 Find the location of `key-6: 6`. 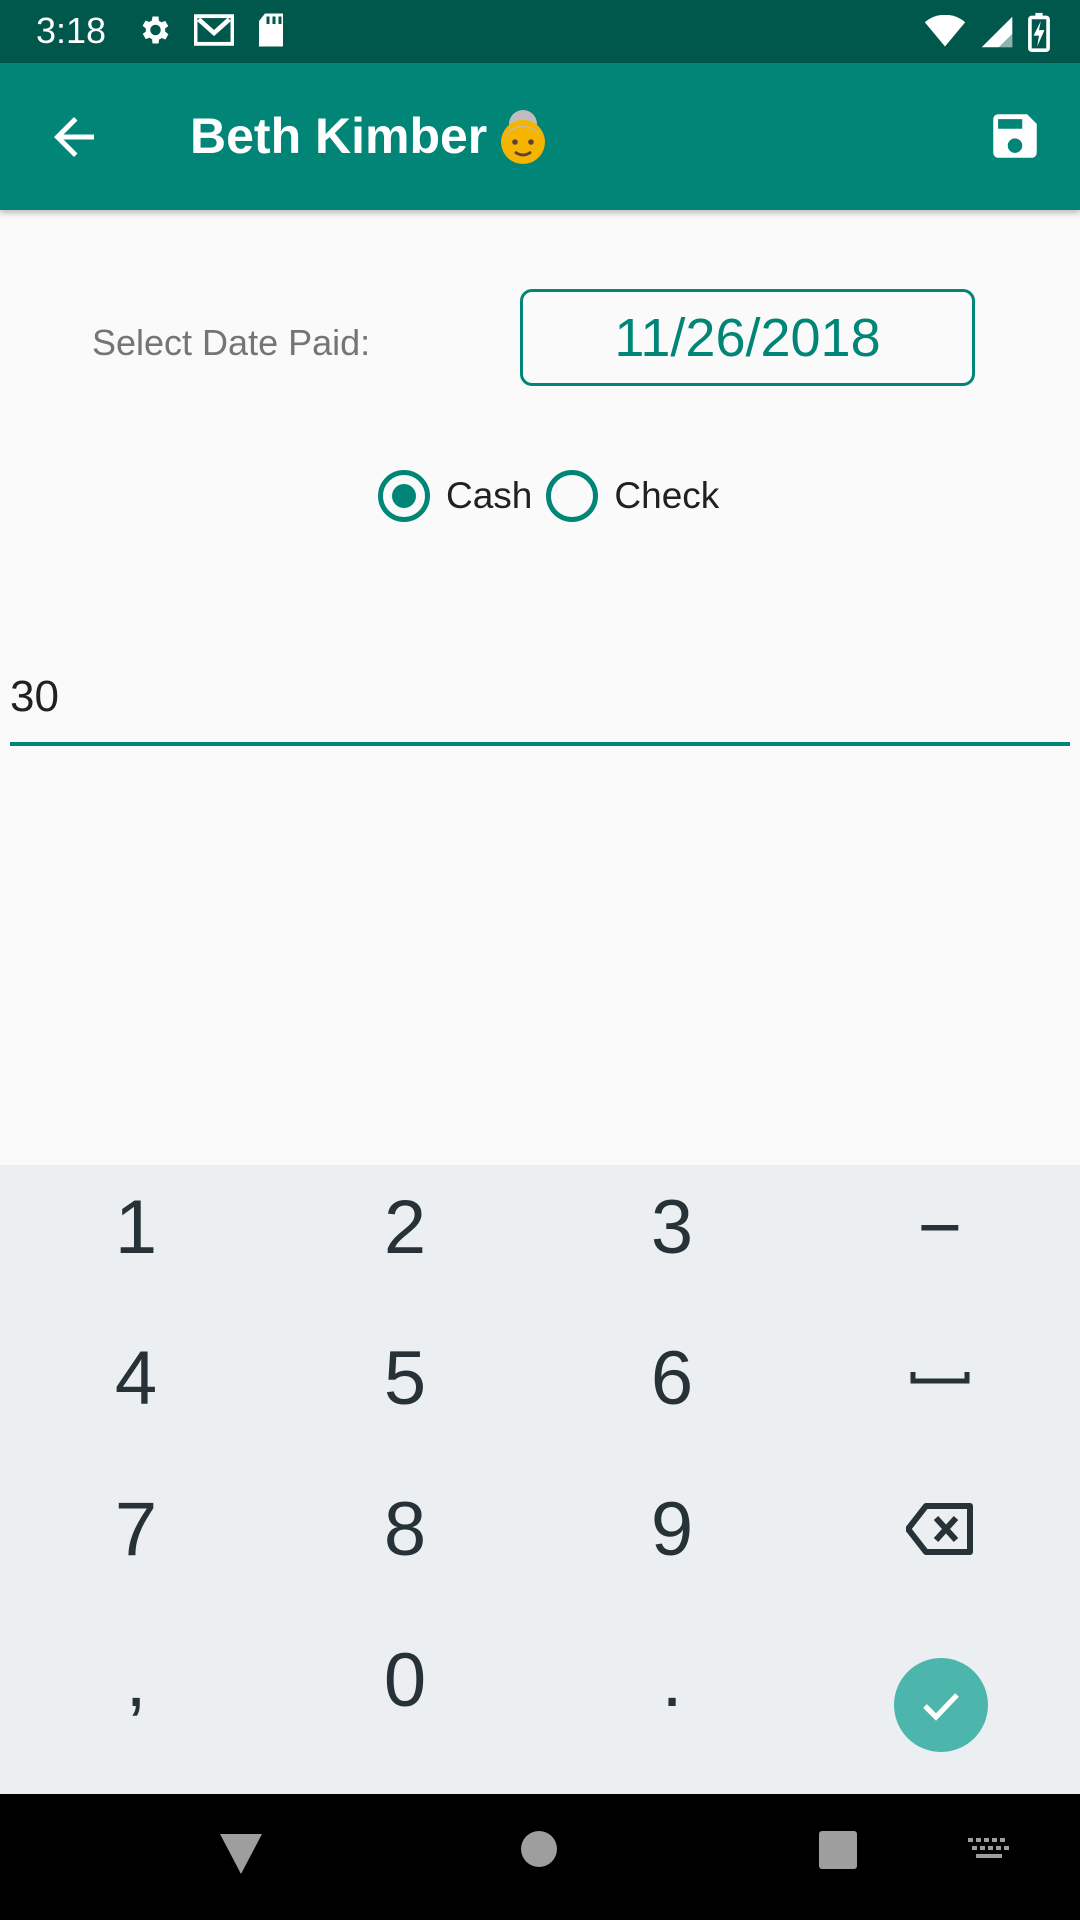

key-6: 6 is located at coordinates (672, 1378).